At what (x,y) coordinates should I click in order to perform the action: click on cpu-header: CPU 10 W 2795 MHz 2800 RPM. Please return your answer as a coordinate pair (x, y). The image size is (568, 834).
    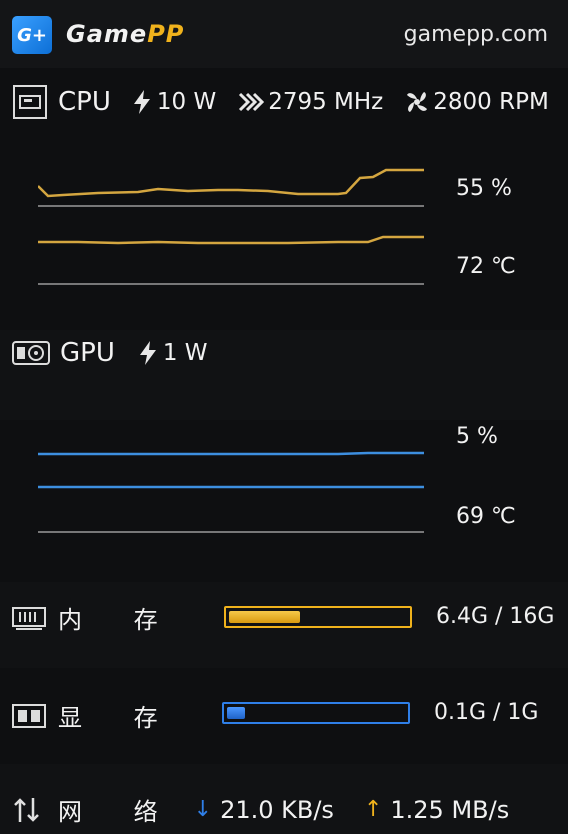
    Looking at the image, I should click on (280, 102).